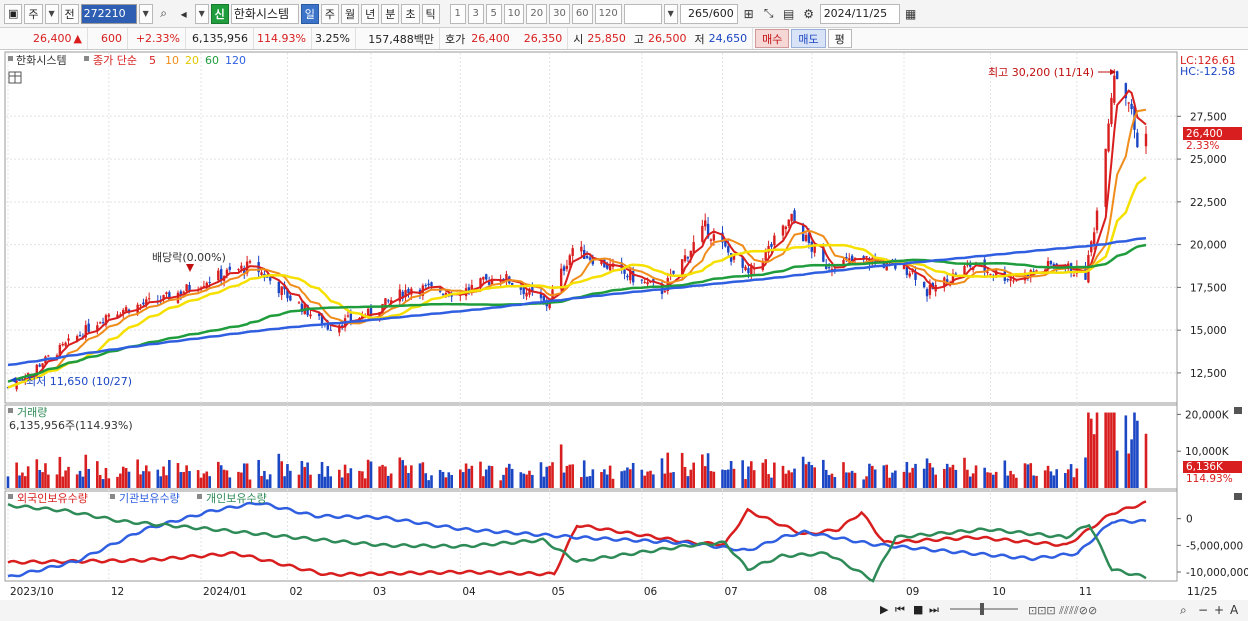 Image resolution: width=1248 pixels, height=621 pixels. I want to click on x-tick-label: 04, so click(469, 592).